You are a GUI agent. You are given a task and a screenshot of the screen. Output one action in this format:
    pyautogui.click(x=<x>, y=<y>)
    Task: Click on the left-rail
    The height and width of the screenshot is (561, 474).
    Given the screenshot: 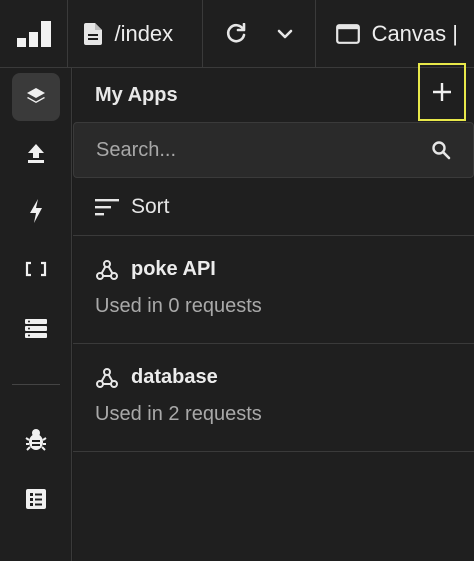 What is the action you would take?
    pyautogui.click(x=36, y=314)
    